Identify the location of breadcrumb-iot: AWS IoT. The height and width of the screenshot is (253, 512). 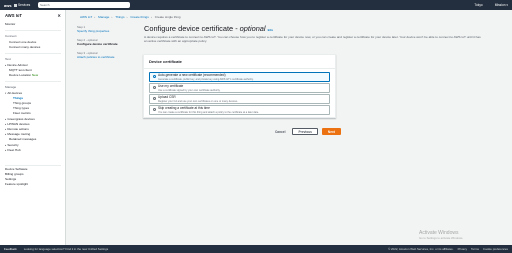
(86, 17).